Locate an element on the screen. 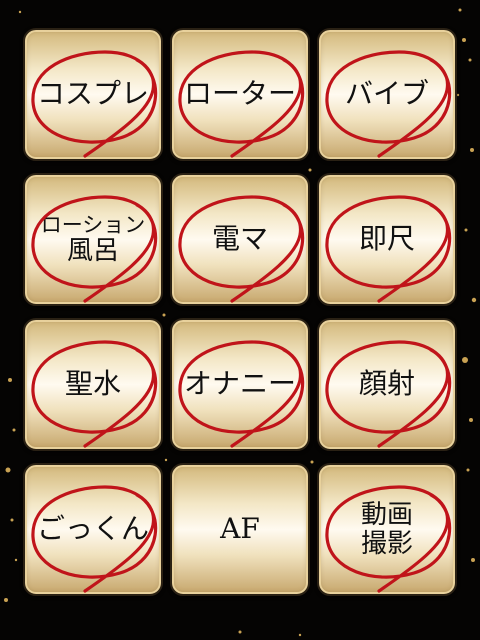 The height and width of the screenshot is (640, 480). tile-label: ローション 風呂 is located at coordinates (93, 239).